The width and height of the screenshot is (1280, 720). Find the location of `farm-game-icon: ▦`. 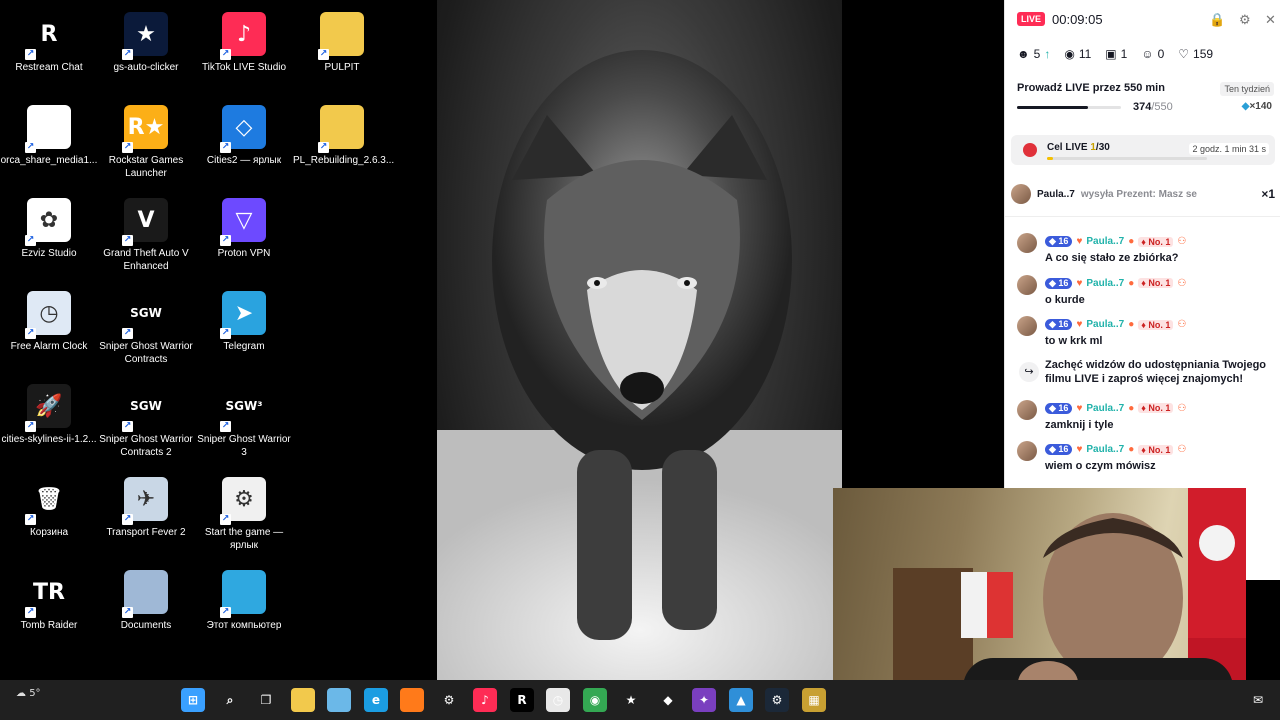

farm-game-icon: ▦ is located at coordinates (814, 700).